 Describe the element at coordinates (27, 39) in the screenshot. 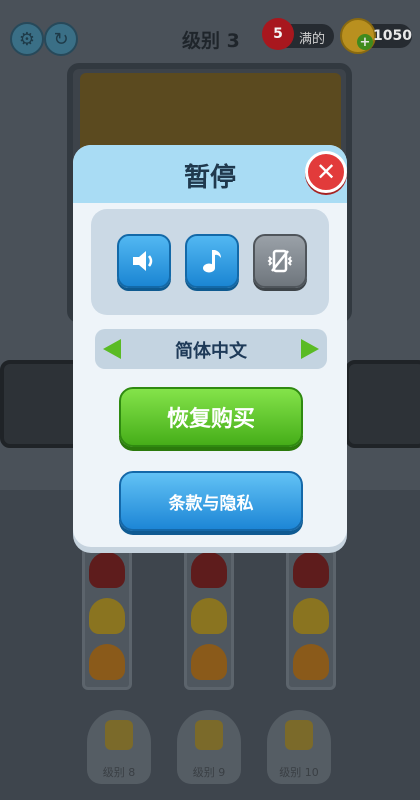

I see `settings-gear-icon: ⚙` at that location.